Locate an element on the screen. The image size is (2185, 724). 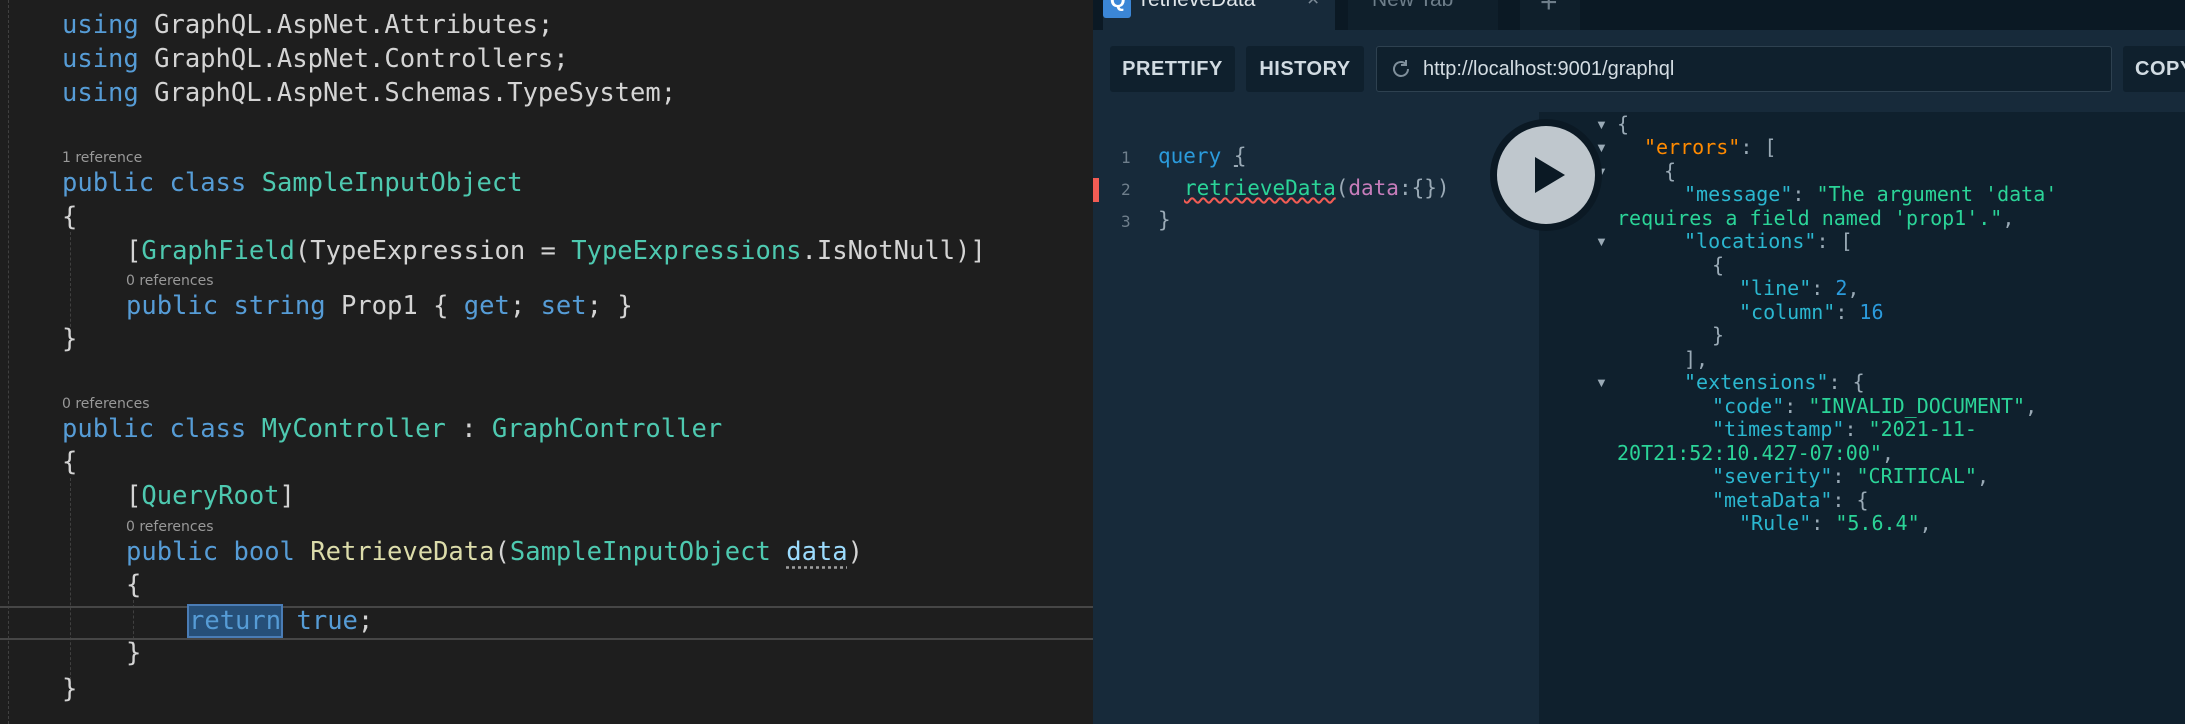
code-line-attribute: [QueryRoot] is located at coordinates (210, 496).